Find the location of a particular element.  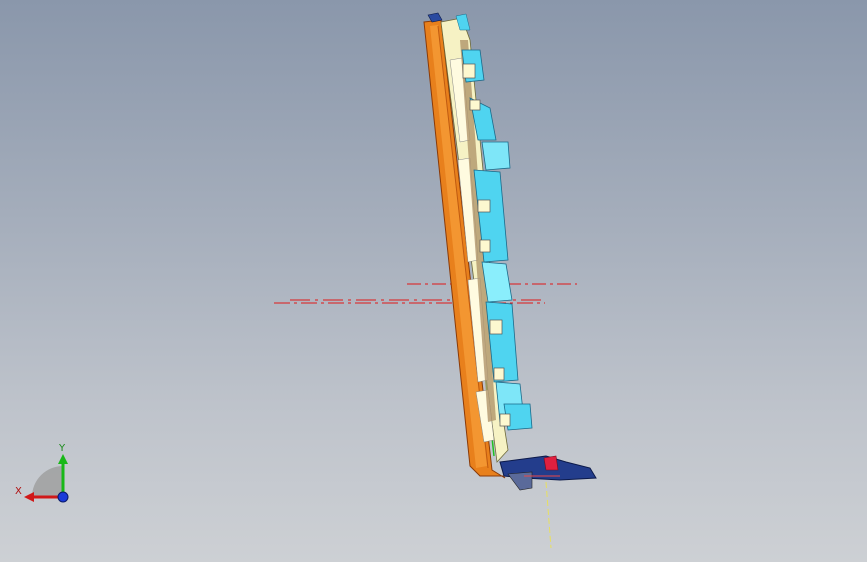

vertical-axis-line is located at coordinates (548, 515).